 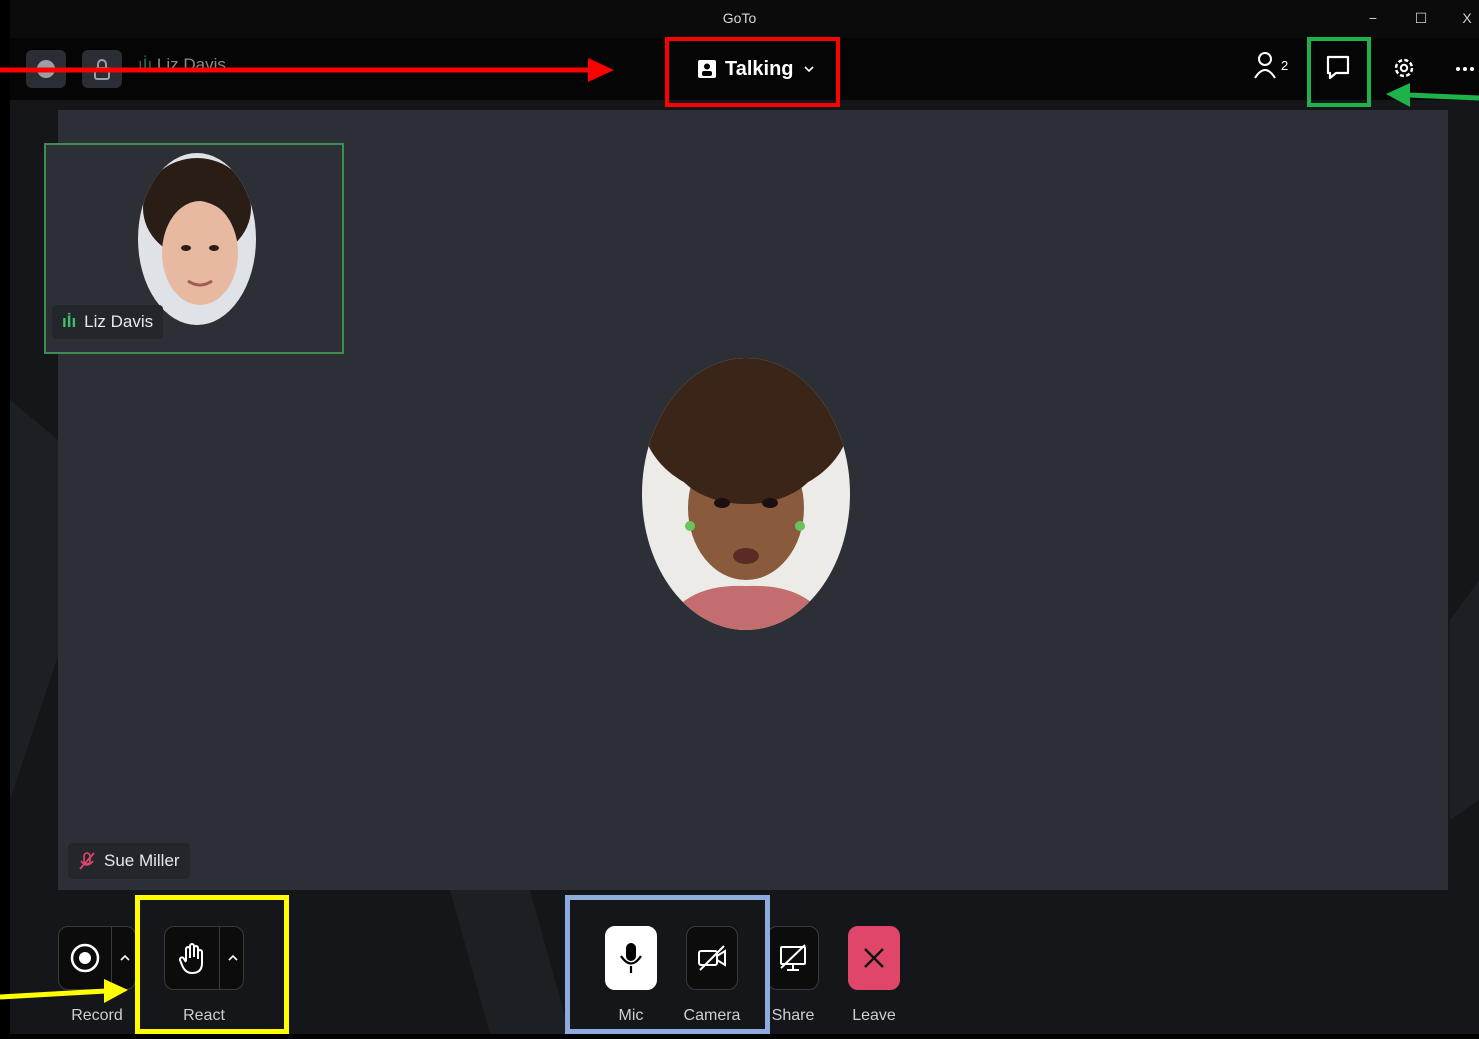 What do you see at coordinates (1467, 18) in the screenshot?
I see `close-window-button: X` at bounding box center [1467, 18].